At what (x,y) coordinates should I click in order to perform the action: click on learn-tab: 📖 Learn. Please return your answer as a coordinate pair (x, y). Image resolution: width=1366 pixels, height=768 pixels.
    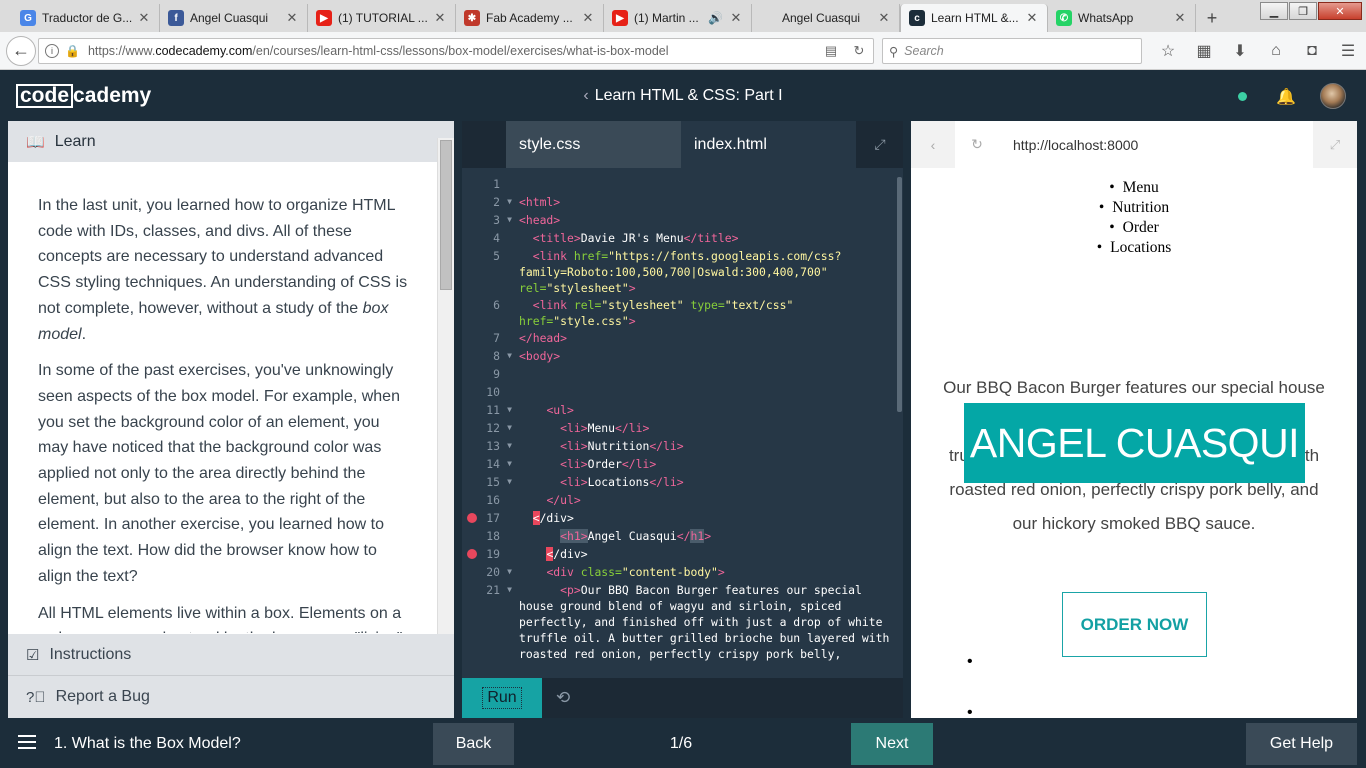
    Looking at the image, I should click on (231, 141).